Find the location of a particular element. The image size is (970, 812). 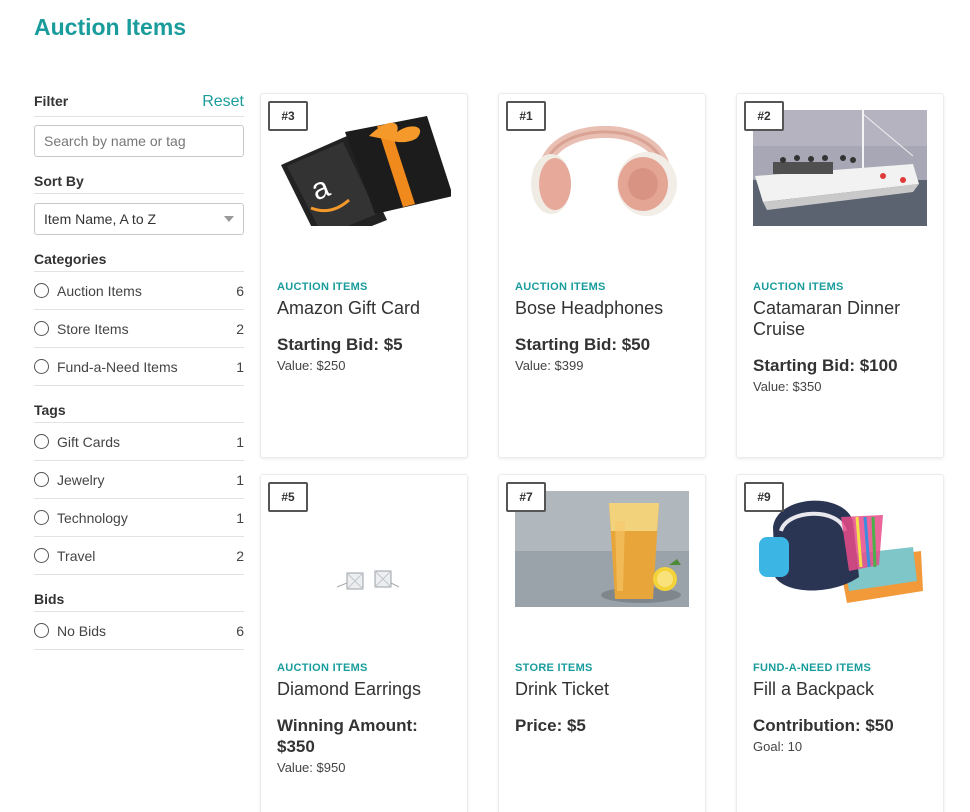

item-category: STORE ITEMS is located at coordinates (554, 668).